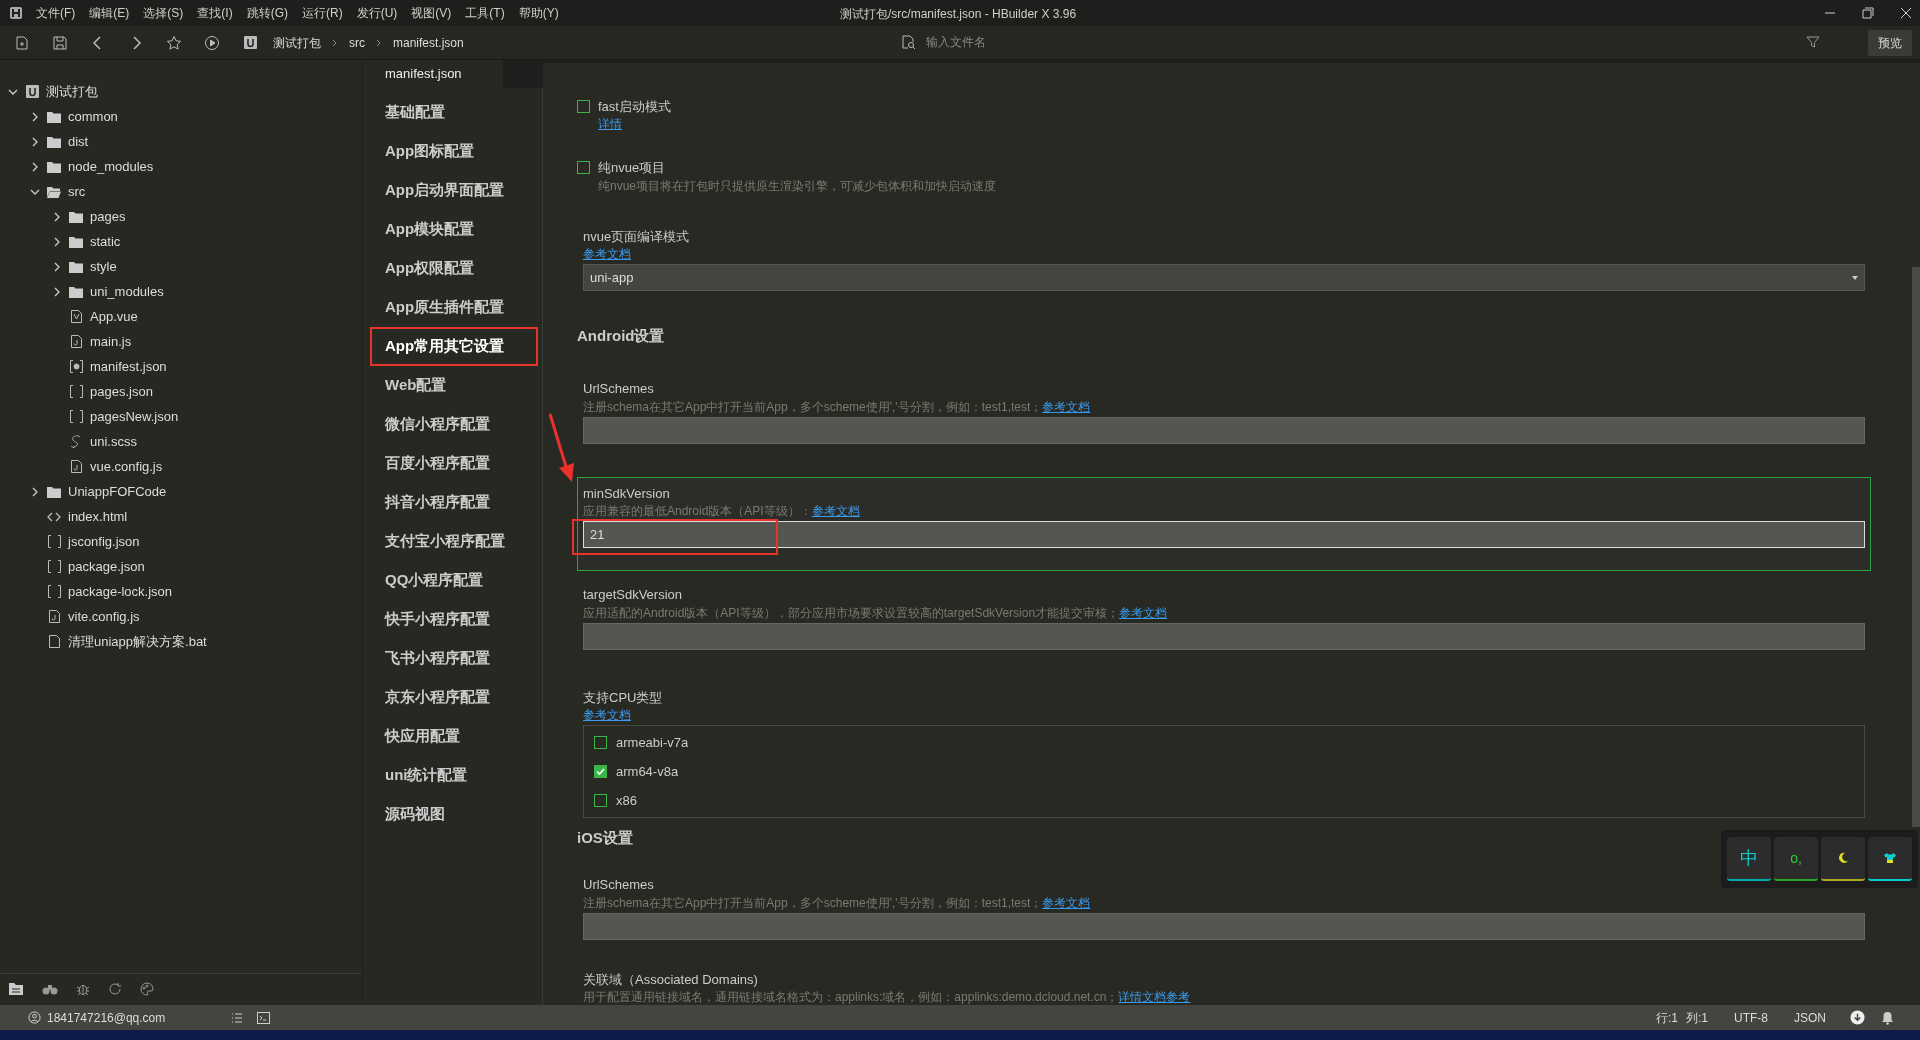 The height and width of the screenshot is (1040, 1920). Describe the element at coordinates (457, 424) in the screenshot. I see `nav-item: 微信小程序配置` at that location.